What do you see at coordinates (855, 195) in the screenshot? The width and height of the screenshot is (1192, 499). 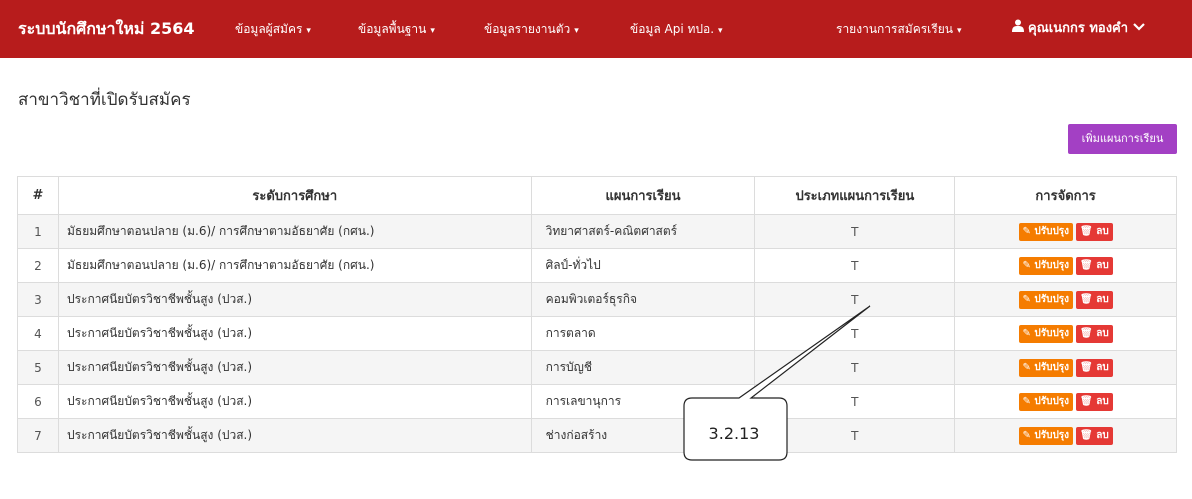 I see `header-plan-type: ประเภทแผนการเรียน` at bounding box center [855, 195].